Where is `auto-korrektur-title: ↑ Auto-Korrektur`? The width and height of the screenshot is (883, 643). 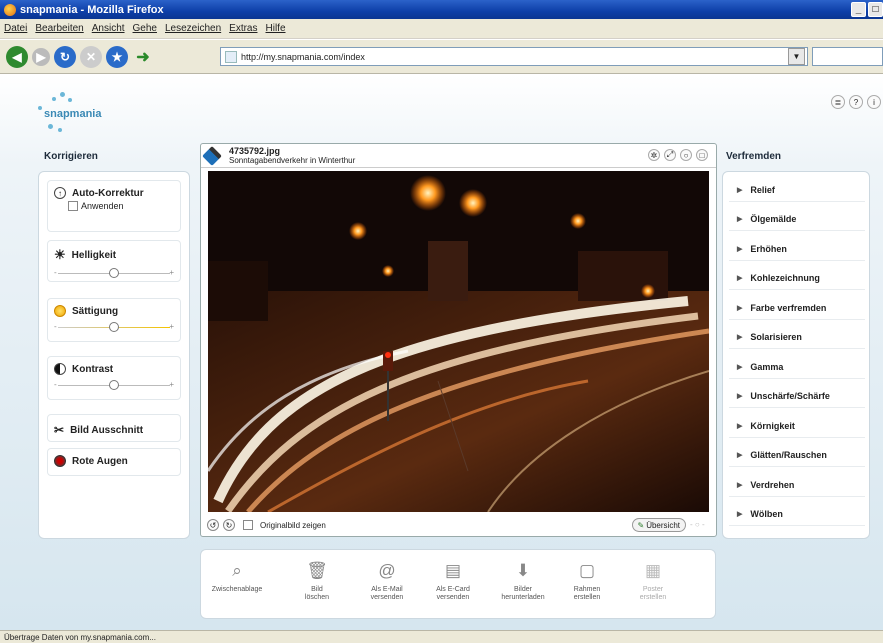
auto-korrektur-title: ↑ Auto-Korrektur is located at coordinates (114, 191).